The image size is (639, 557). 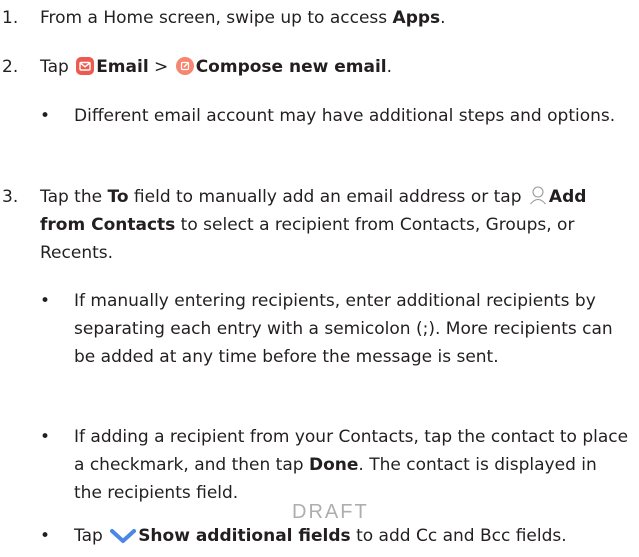 I want to click on step-number: 1., so click(x=10, y=18).